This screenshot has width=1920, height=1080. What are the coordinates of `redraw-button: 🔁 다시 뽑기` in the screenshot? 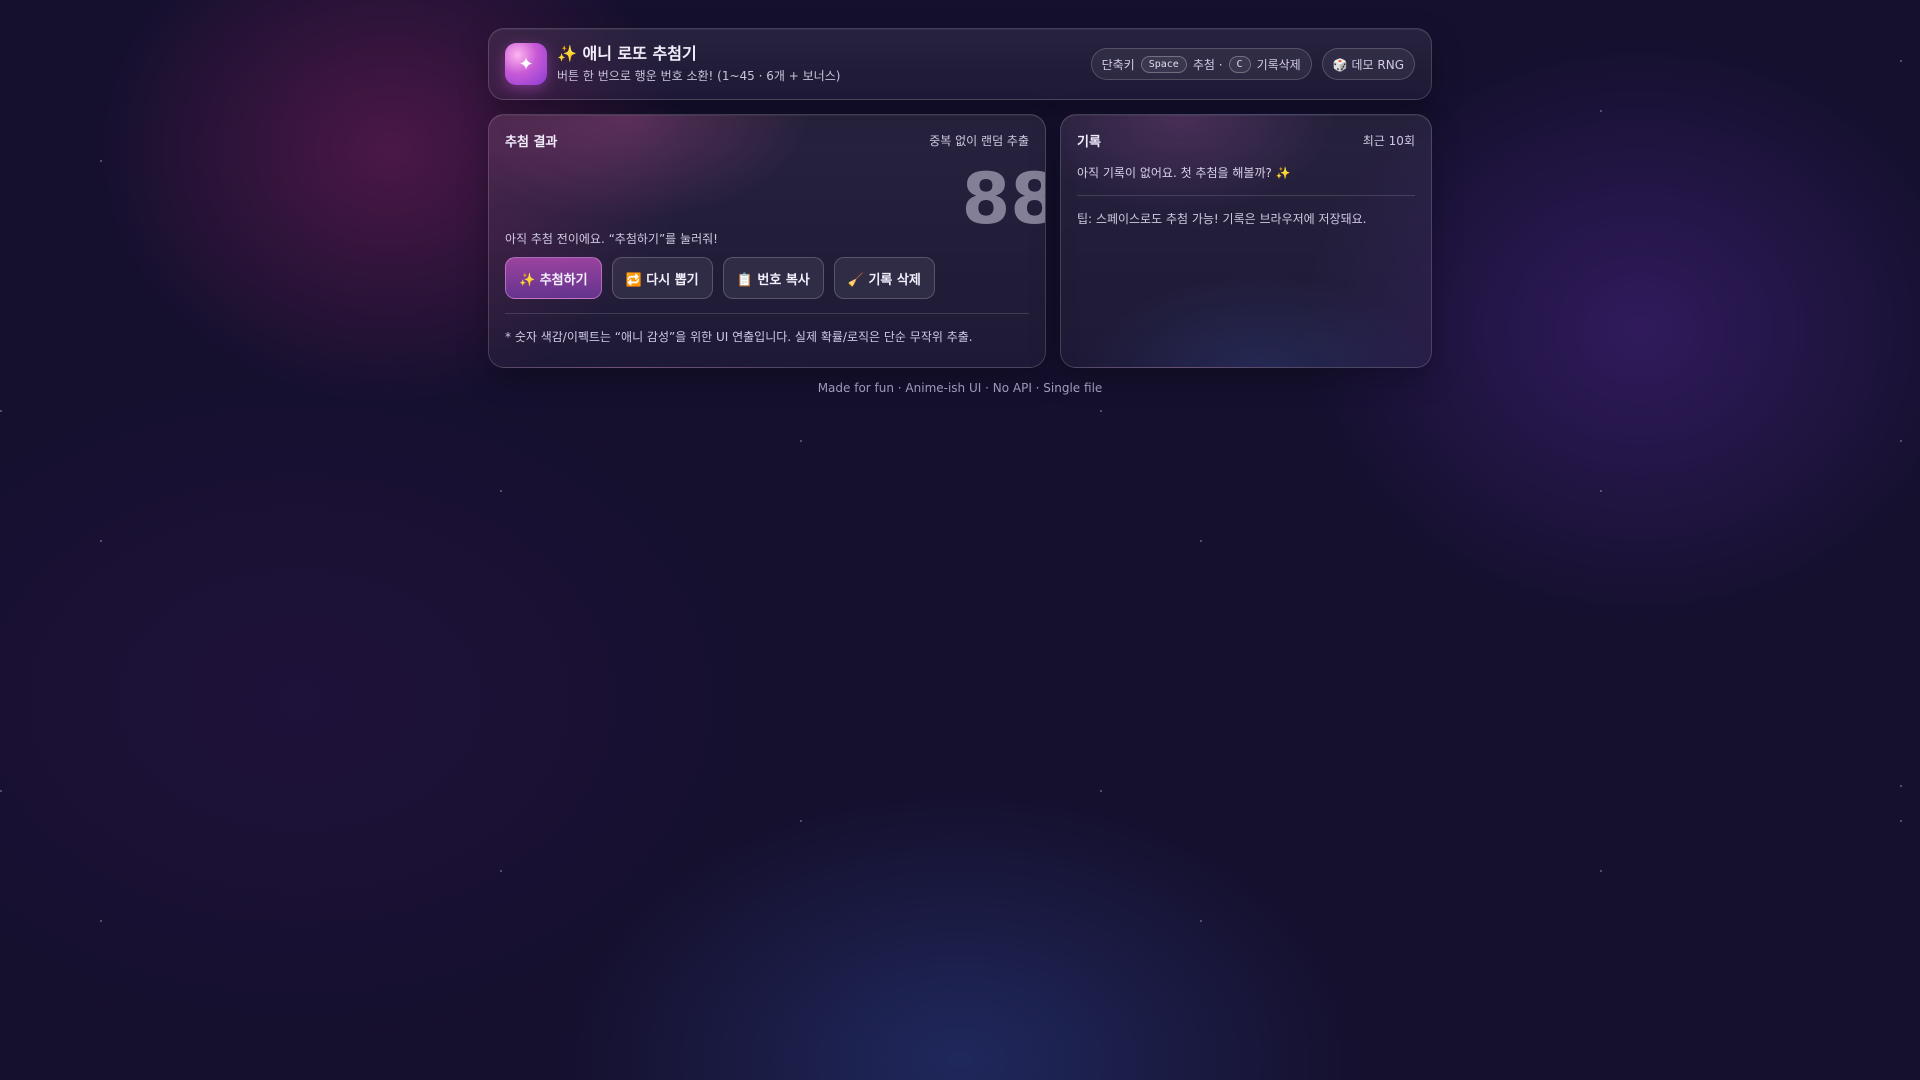 It's located at (662, 278).